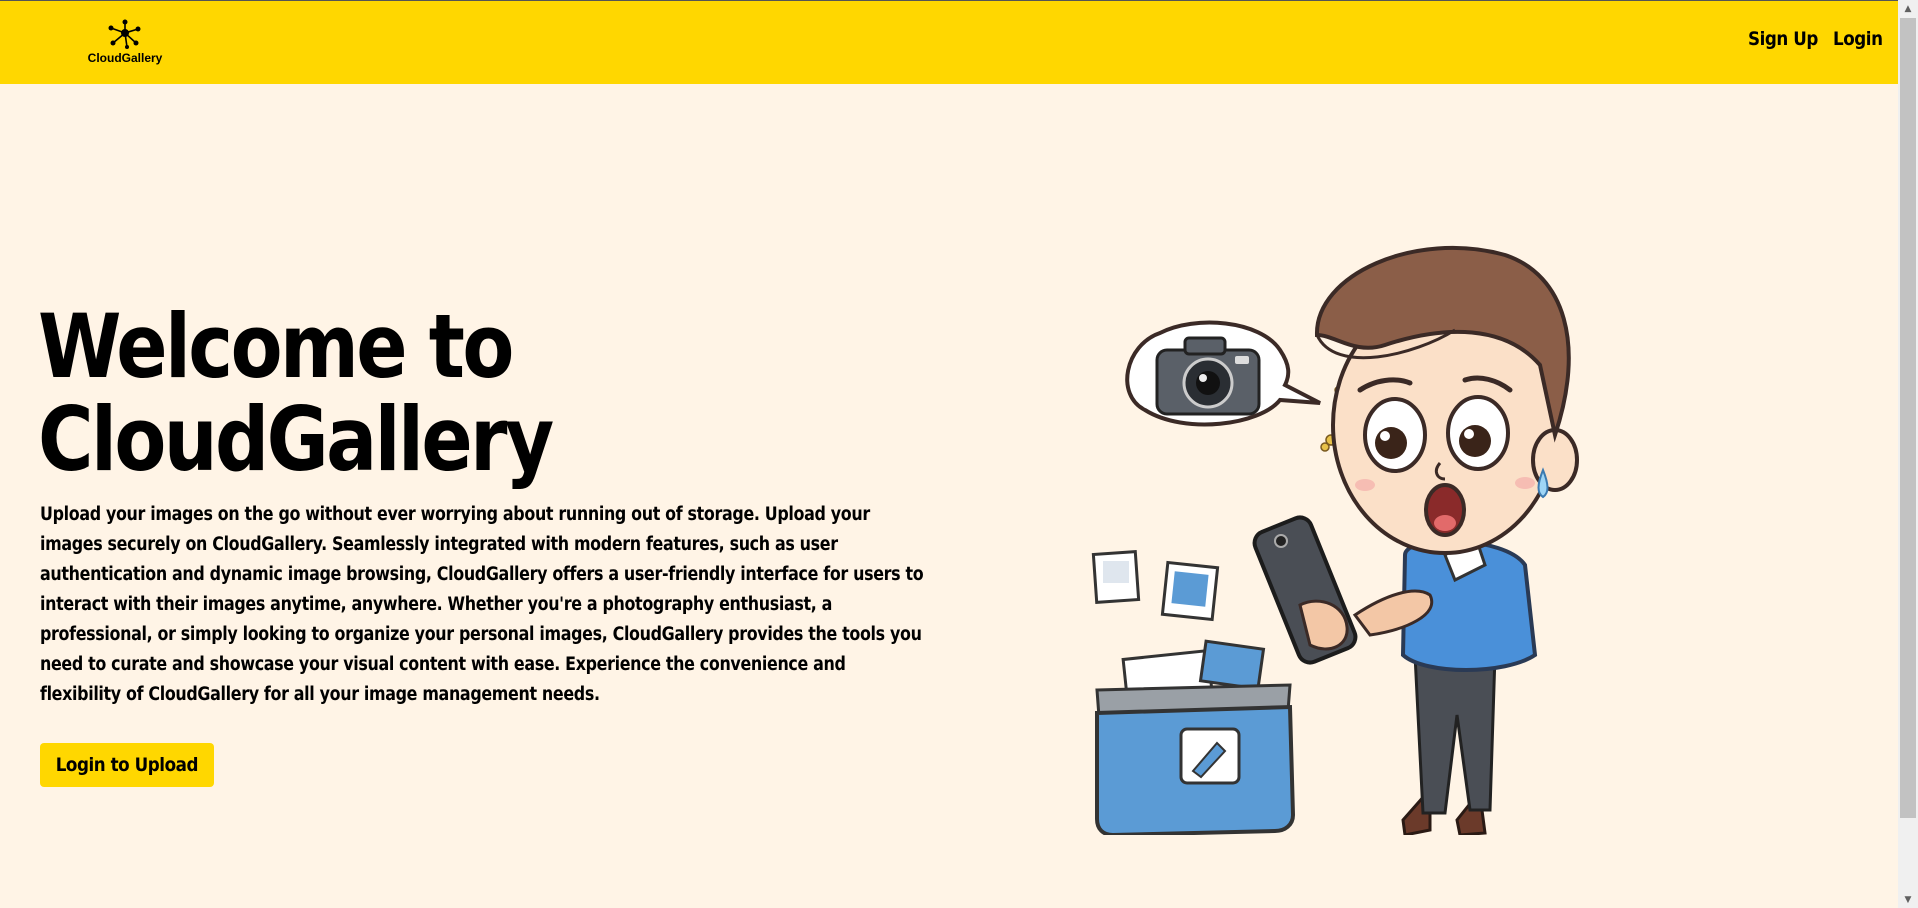  Describe the element at coordinates (1908, 9) in the screenshot. I see `scroll-up-arrow-icon: ▲` at that location.